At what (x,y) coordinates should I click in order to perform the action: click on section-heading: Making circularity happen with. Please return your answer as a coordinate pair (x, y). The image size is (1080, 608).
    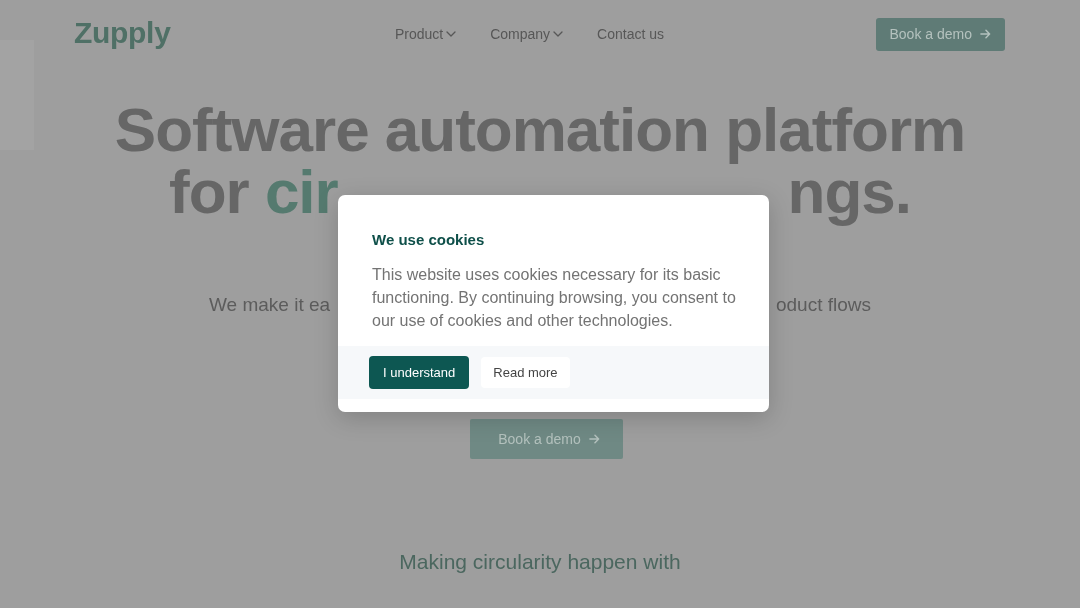
    Looking at the image, I should click on (540, 562).